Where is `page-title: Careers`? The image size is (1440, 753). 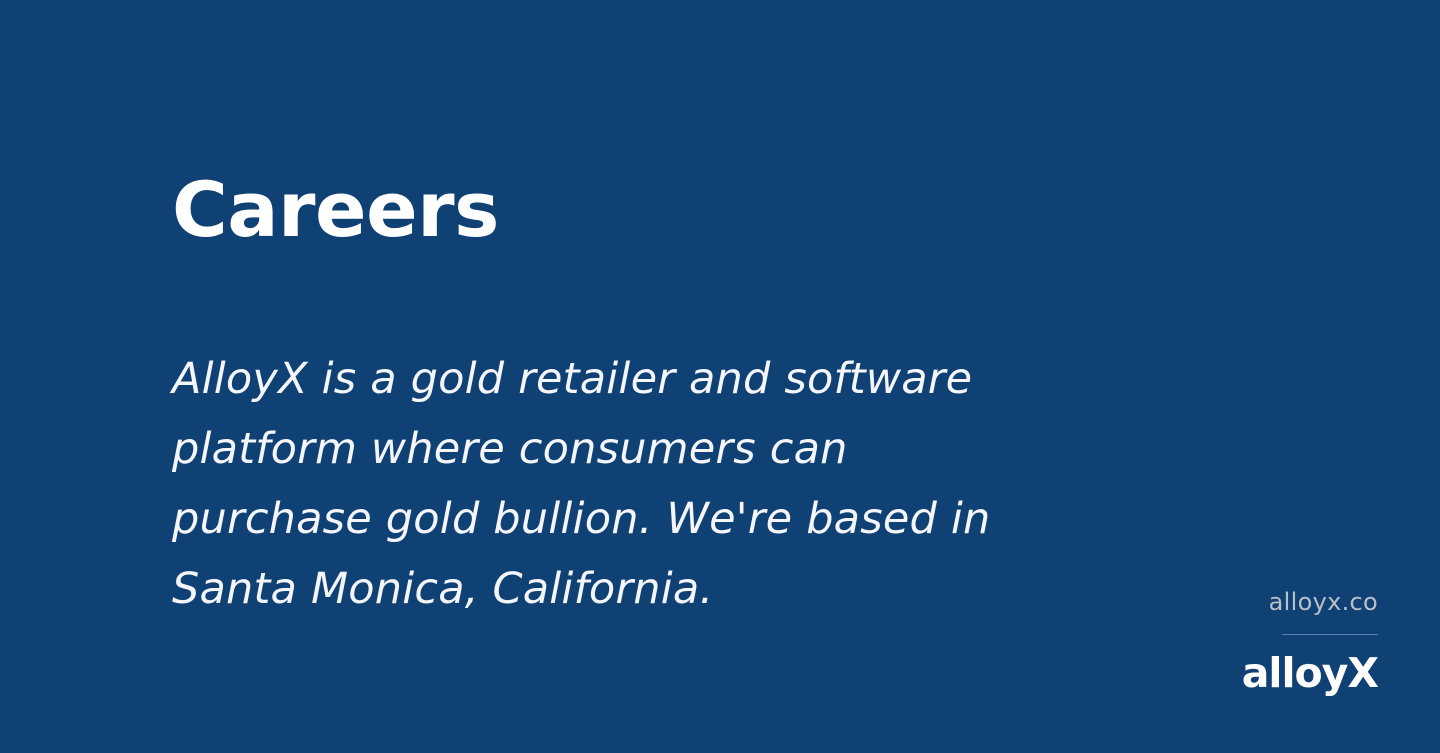
page-title: Careers is located at coordinates (335, 209).